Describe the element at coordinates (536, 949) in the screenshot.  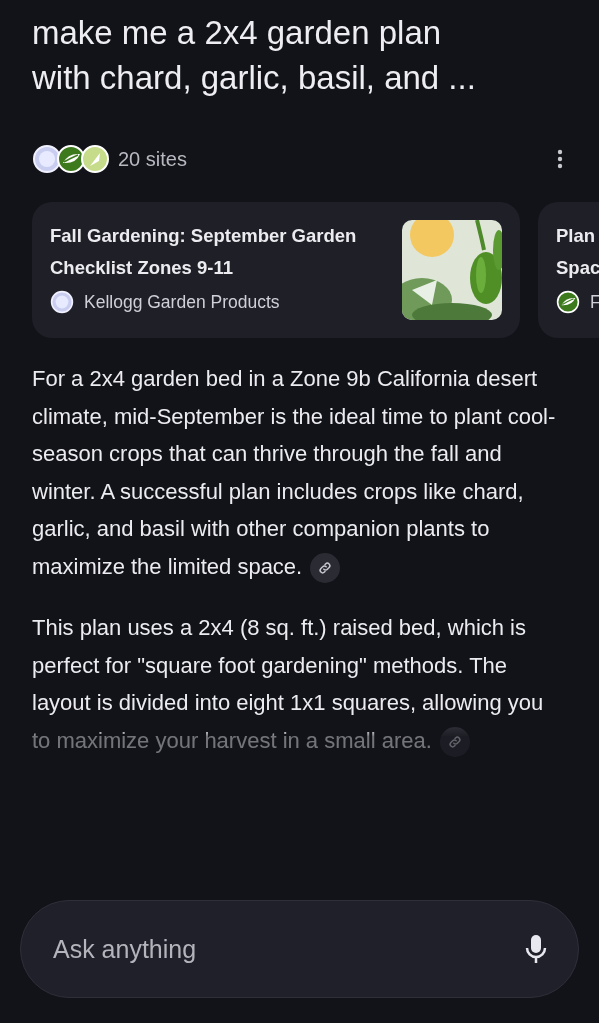
I see `microphone-icon` at that location.